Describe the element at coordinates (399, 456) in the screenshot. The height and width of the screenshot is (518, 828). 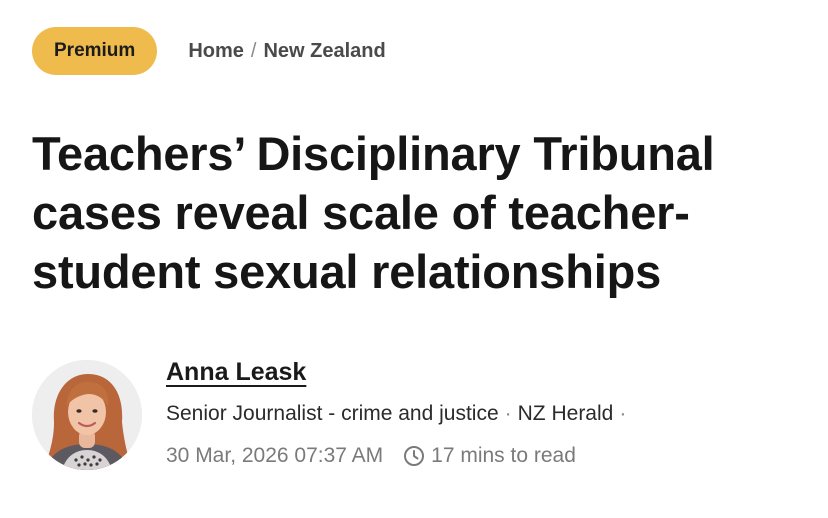
I see `article-meta: 30 Mar, 2026 07:37 AM 17 mins to read` at that location.